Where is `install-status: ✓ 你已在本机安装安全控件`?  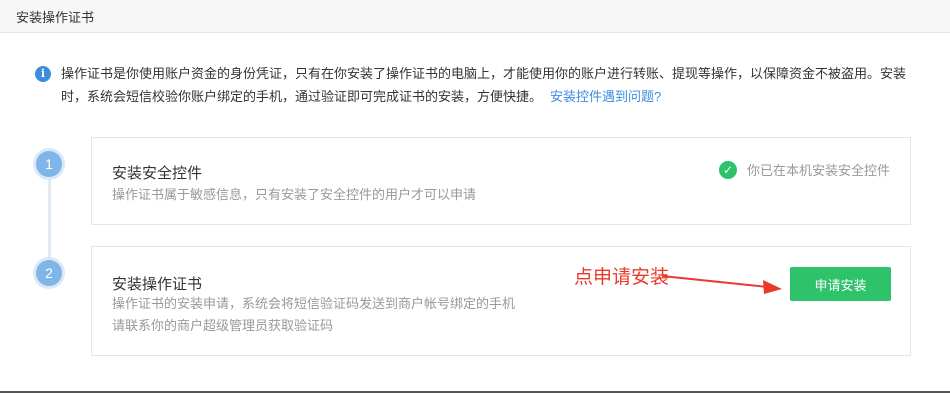 install-status: ✓ 你已在本机安装安全控件 is located at coordinates (804, 169).